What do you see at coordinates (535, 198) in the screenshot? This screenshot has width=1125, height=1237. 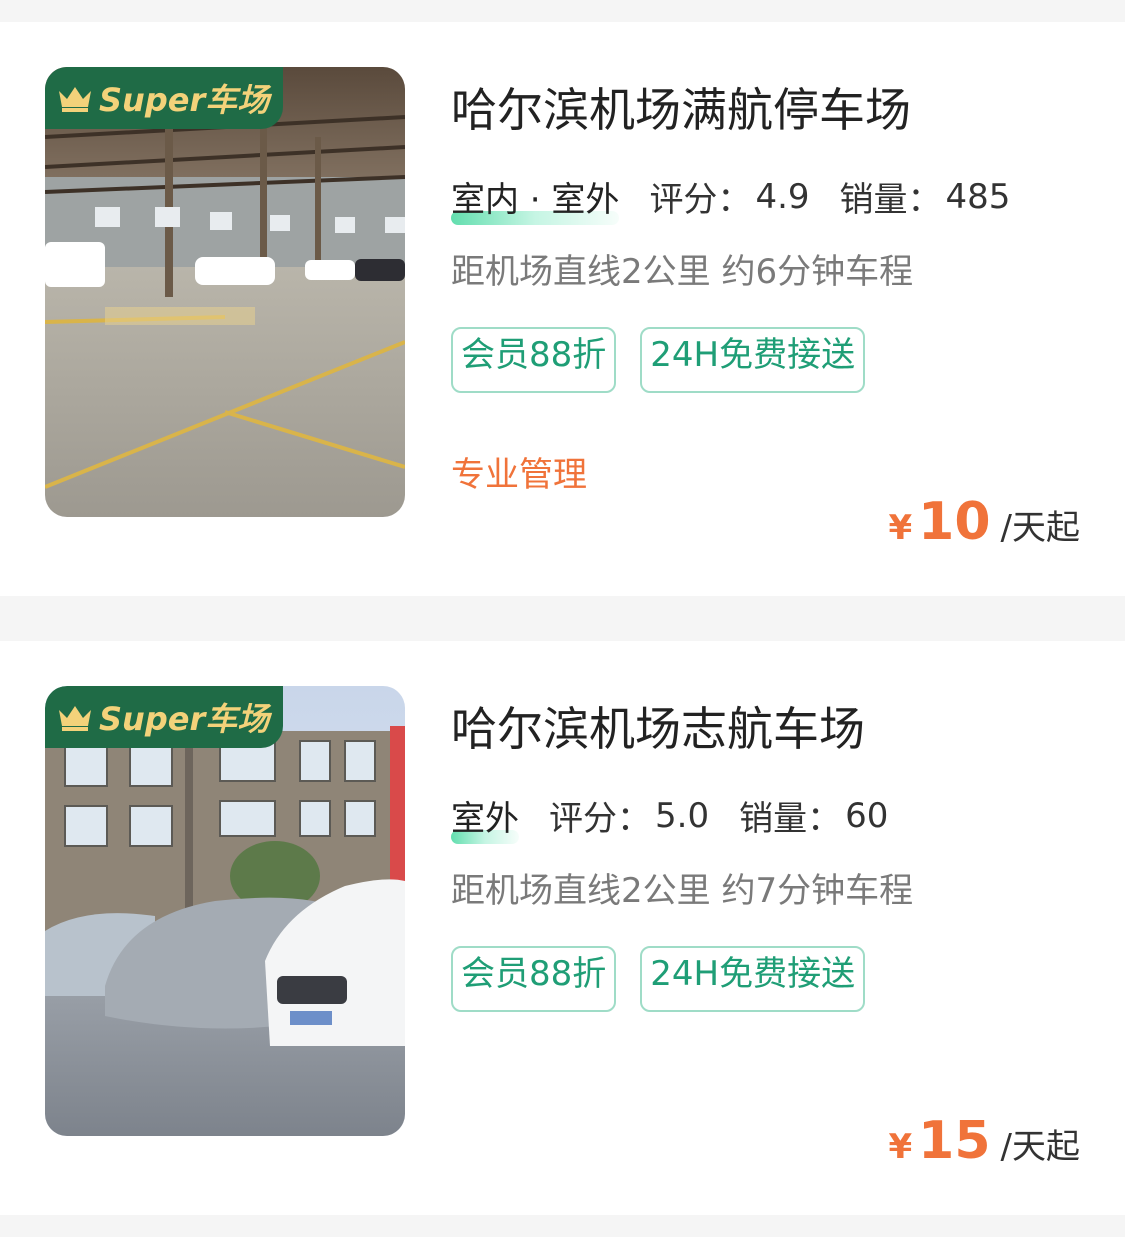 I see `parking-type: 室内 · 室外` at bounding box center [535, 198].